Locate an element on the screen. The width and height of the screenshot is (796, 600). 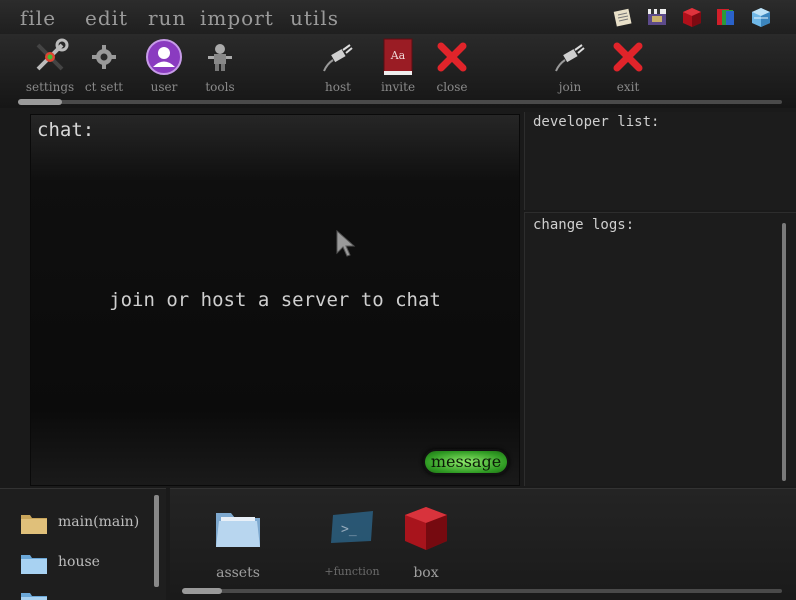
toolbar-scrollbar is located at coordinates (400, 102).